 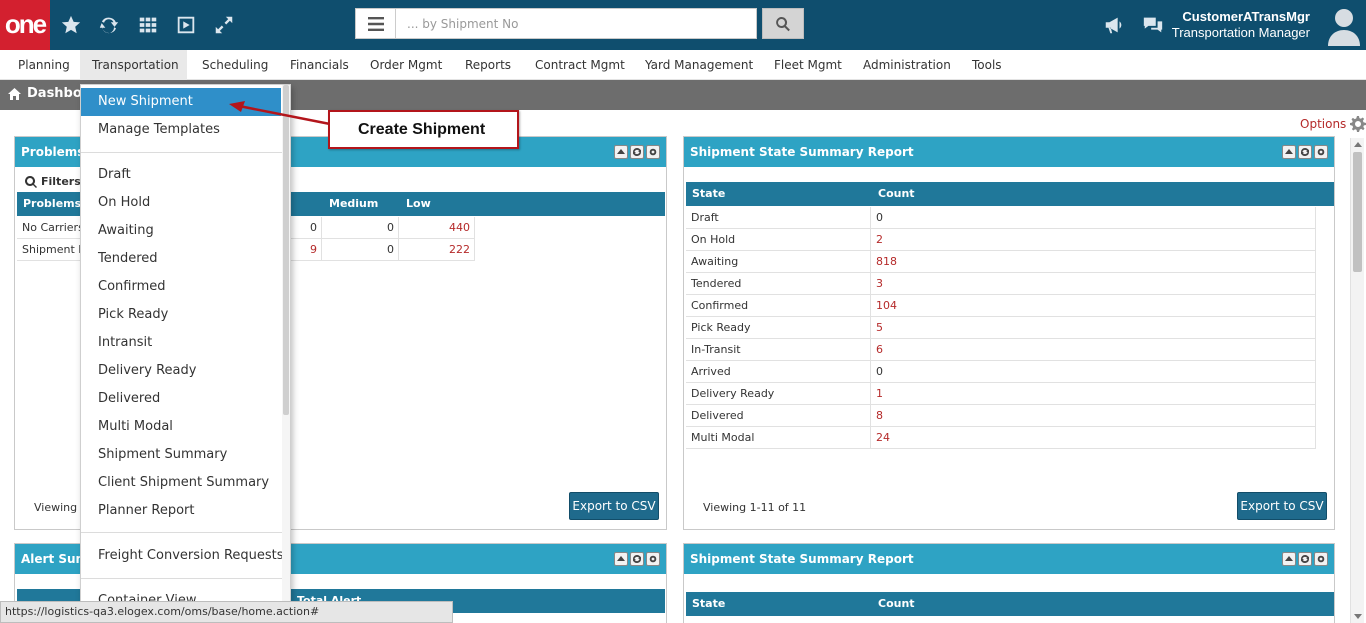 What do you see at coordinates (1001, 350) in the screenshot?
I see `table-row: In-Transit 6` at bounding box center [1001, 350].